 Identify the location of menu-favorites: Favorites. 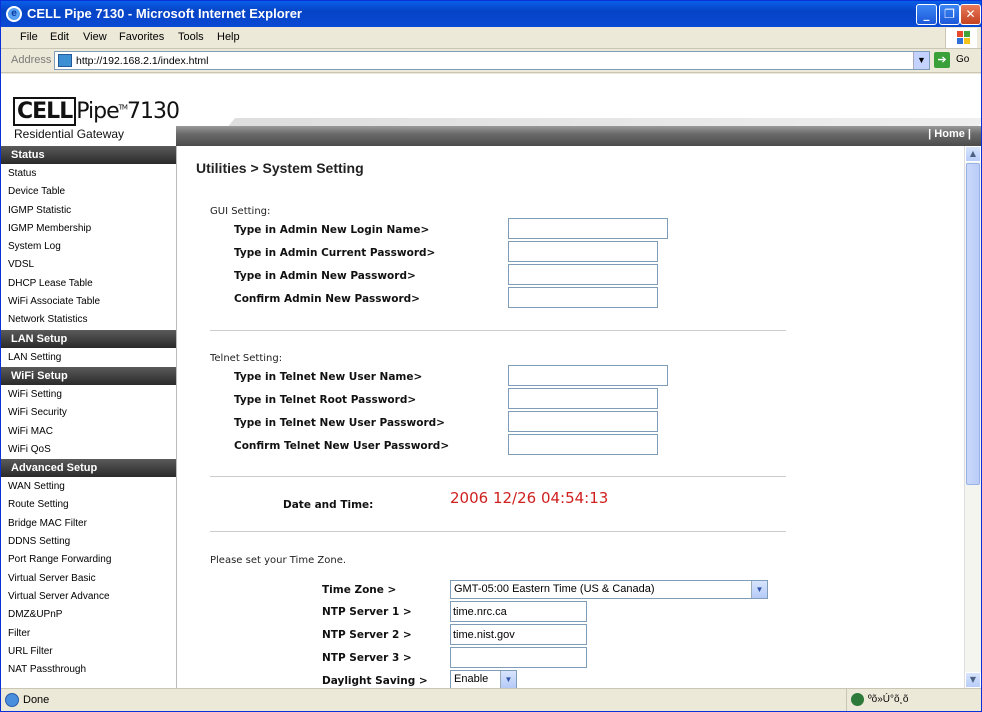
(141, 37).